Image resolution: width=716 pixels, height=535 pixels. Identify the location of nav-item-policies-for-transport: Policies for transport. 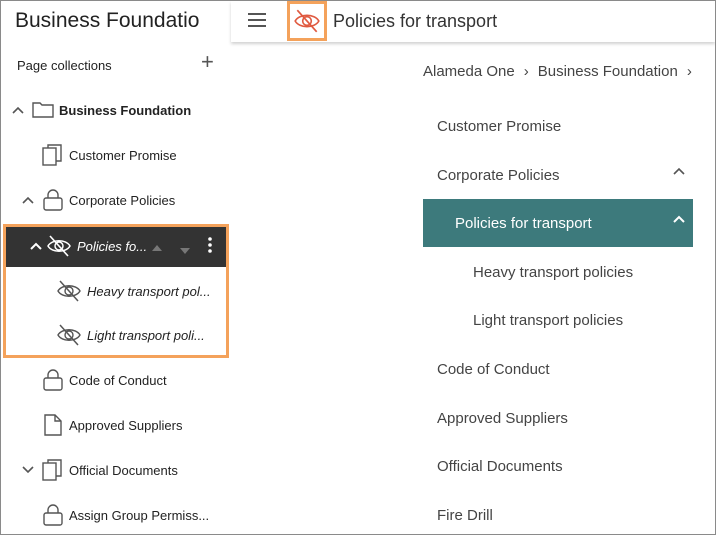
(558, 223).